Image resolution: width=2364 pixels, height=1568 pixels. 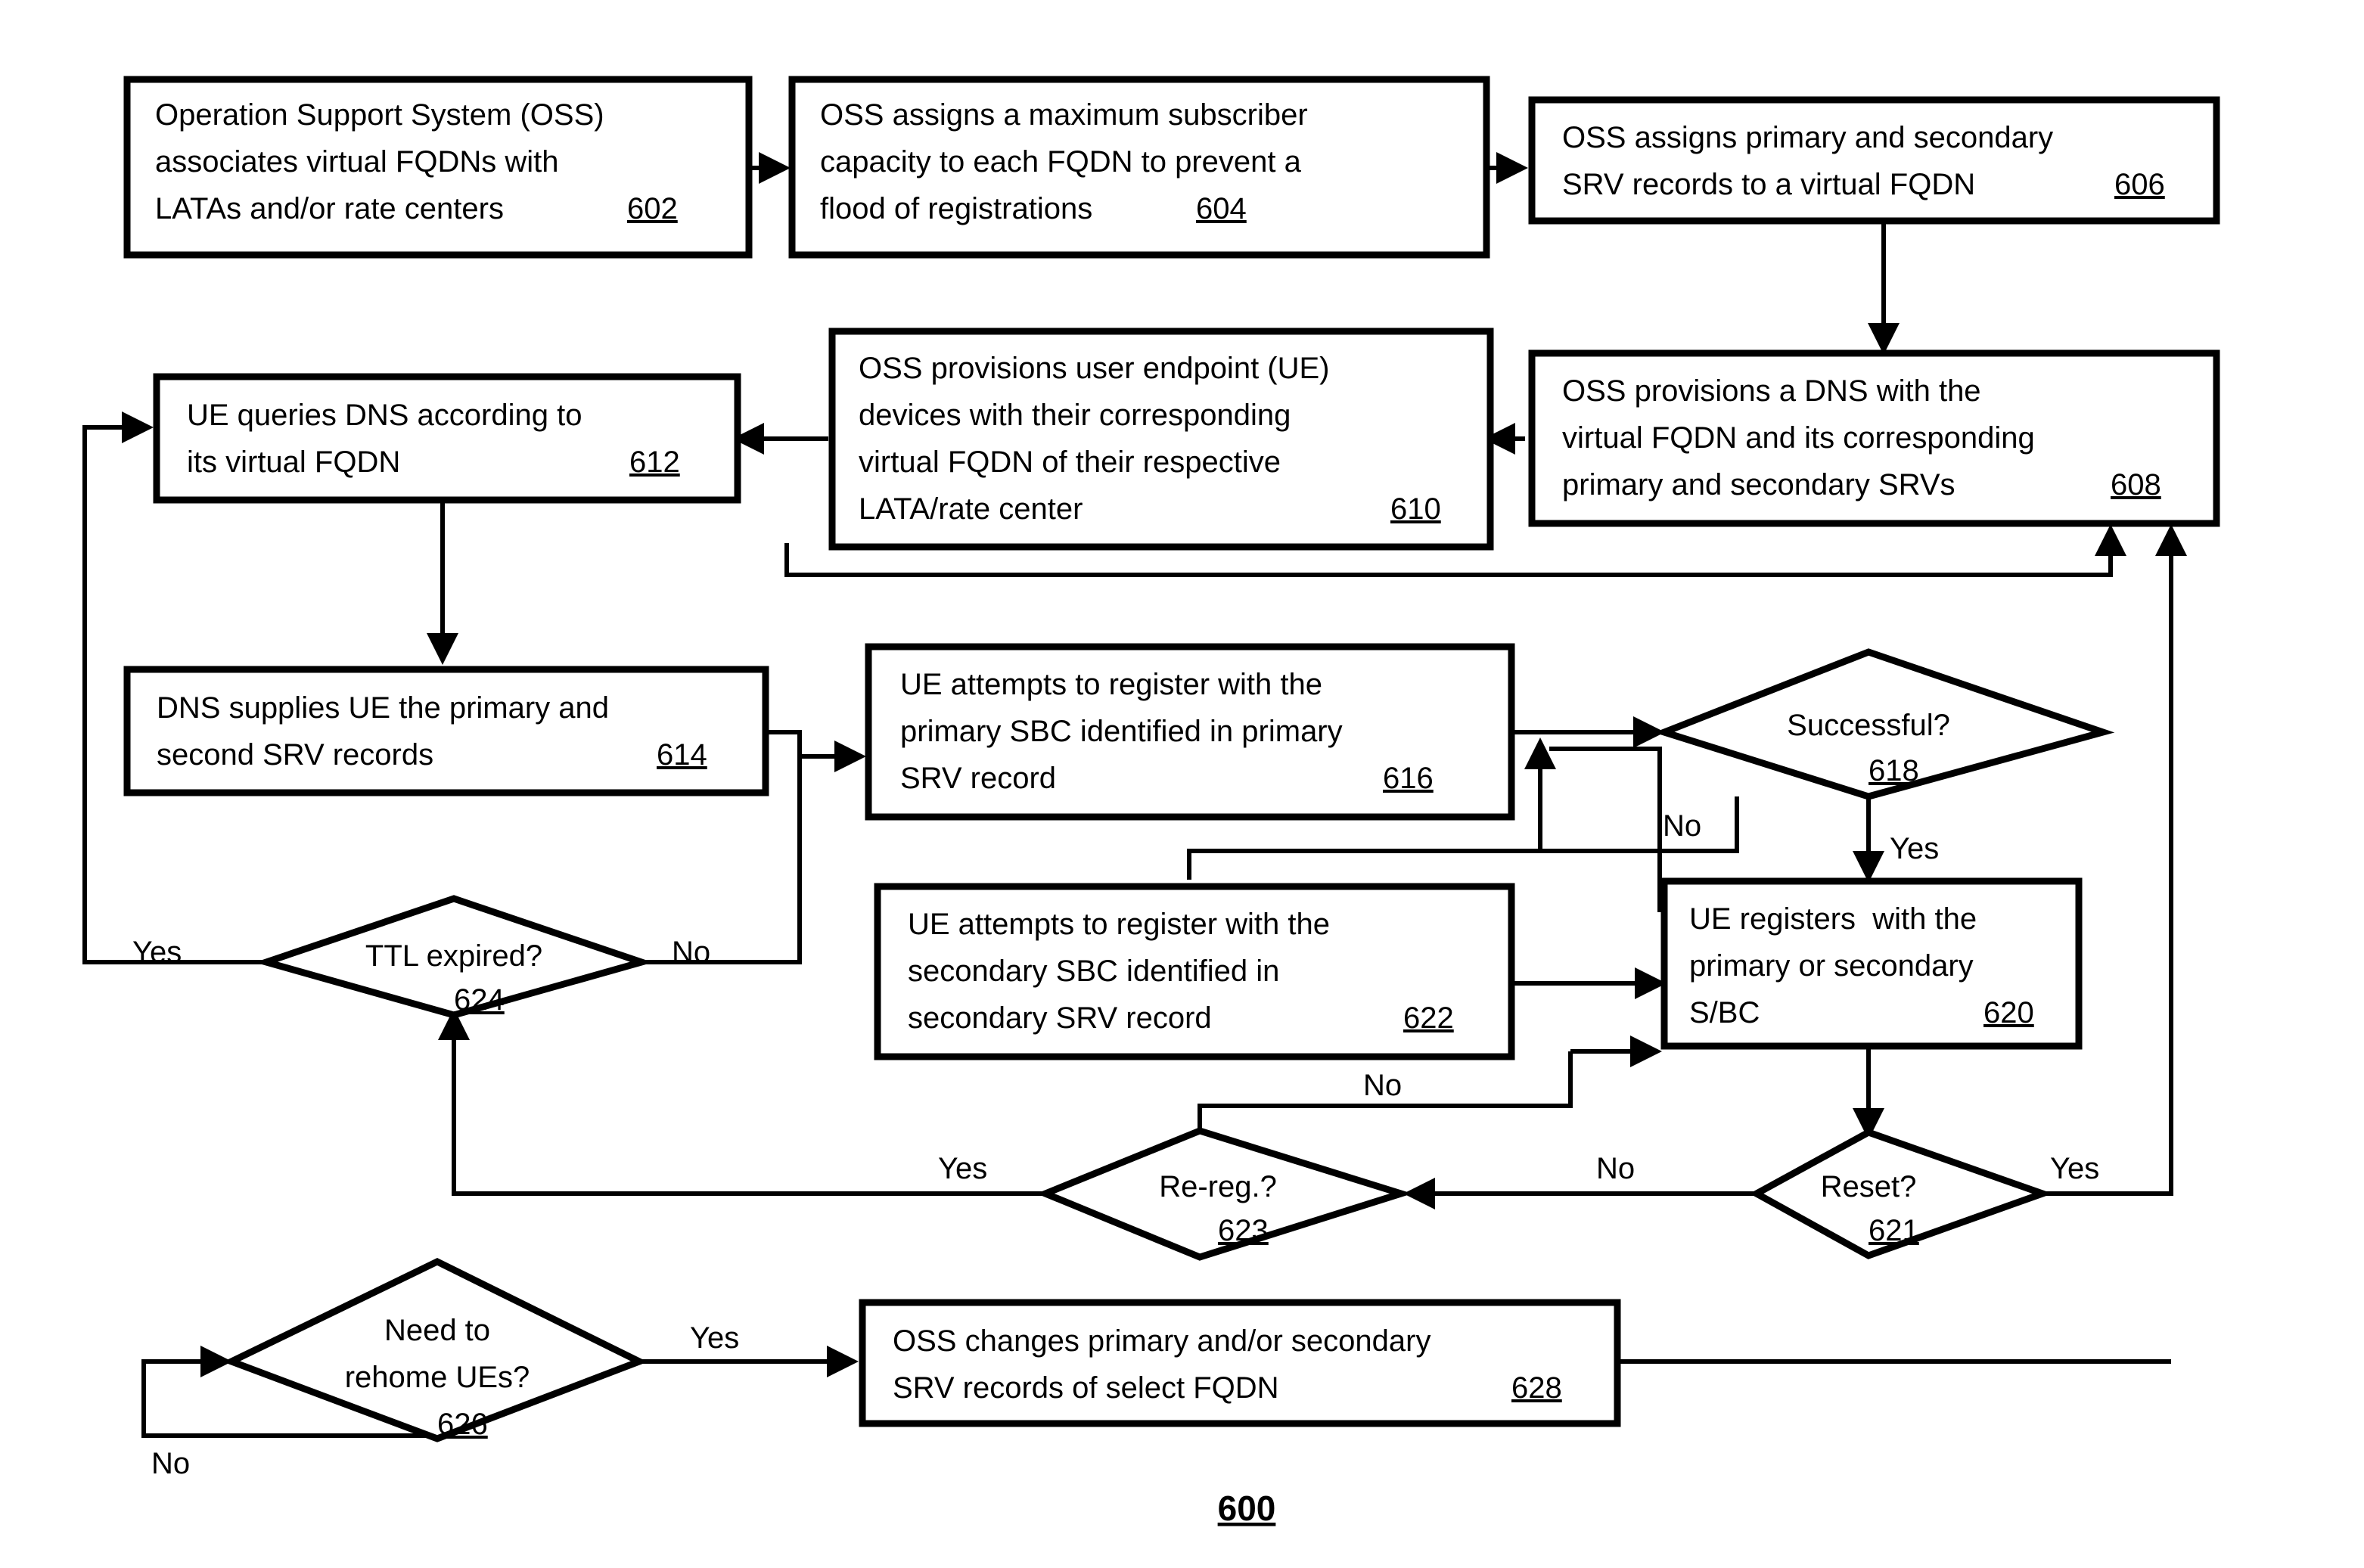 What do you see at coordinates (1799, 438) in the screenshot?
I see `node-608-line-1: virtual FQDN and its corresponding` at bounding box center [1799, 438].